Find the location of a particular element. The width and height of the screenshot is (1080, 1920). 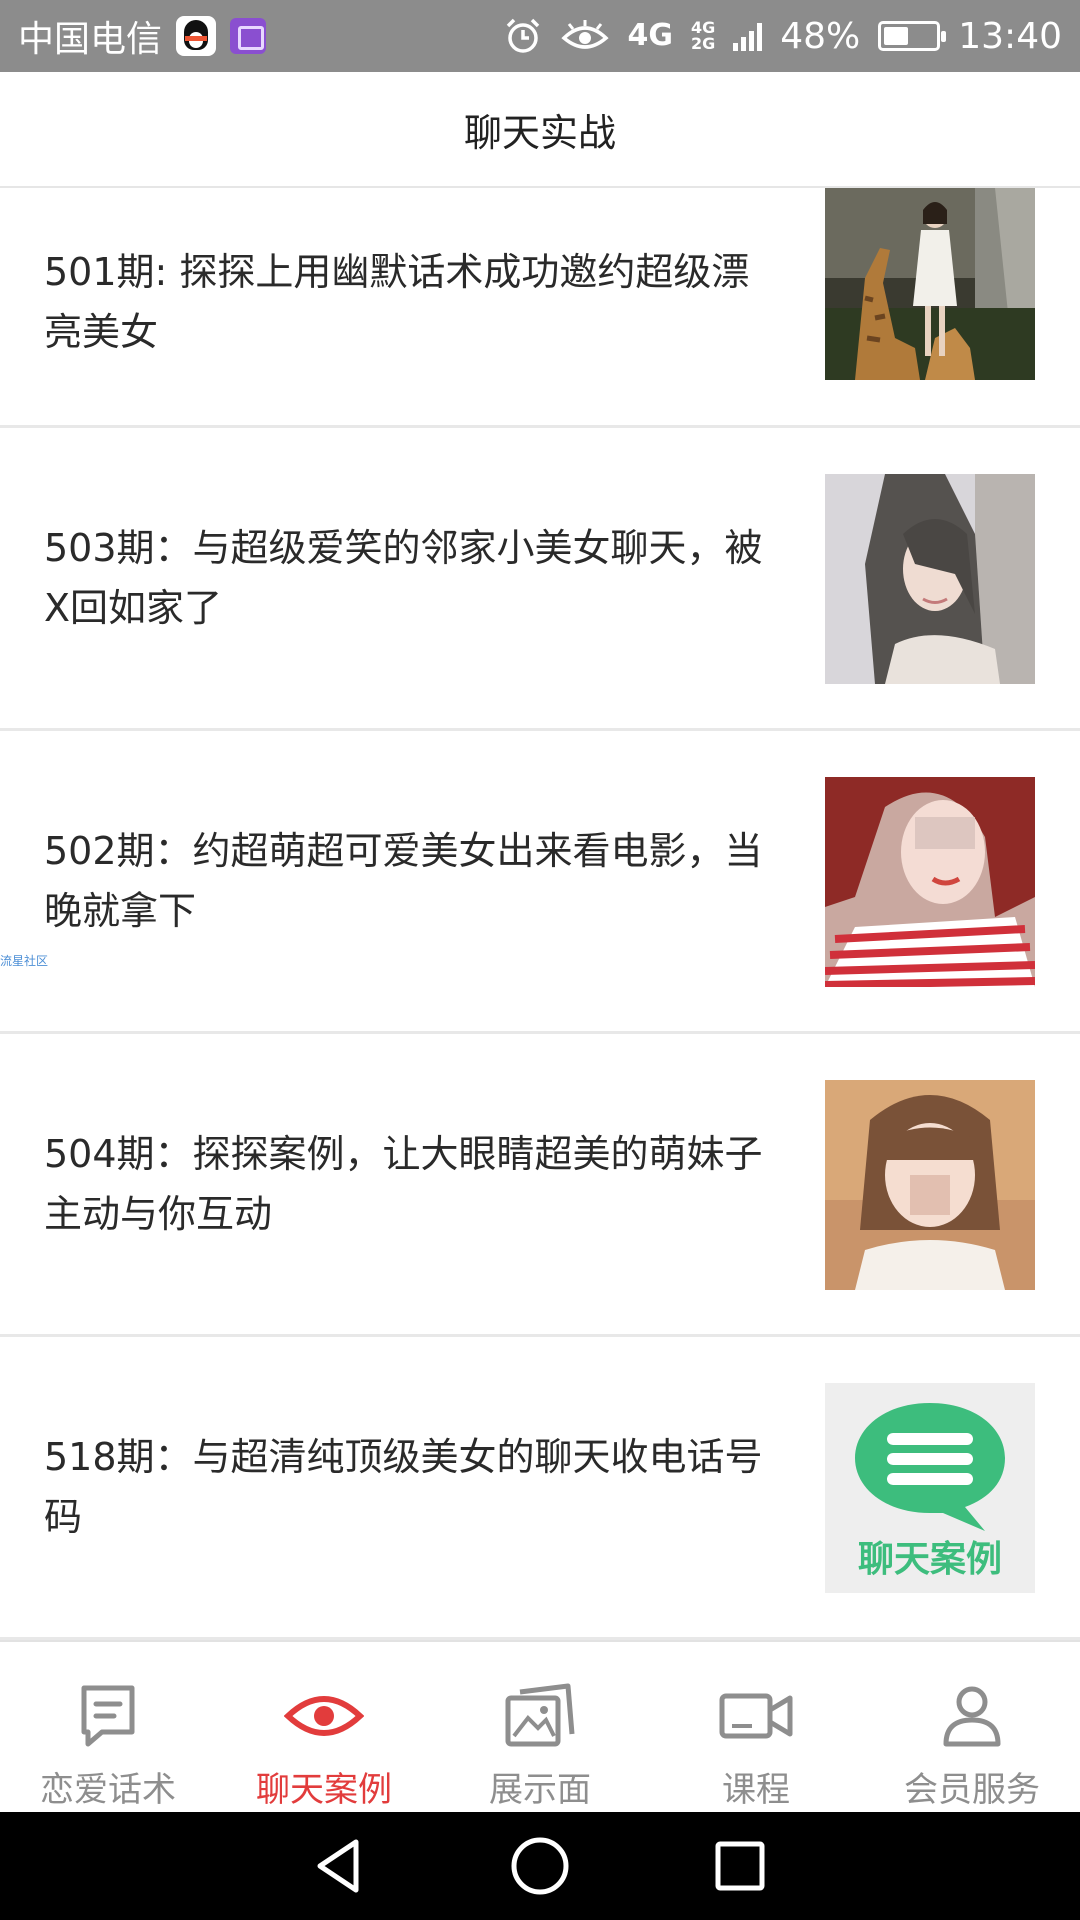

bottom-nav: 恋爱话术 聊天案例 展示面 课程 会员服务 is located at coordinates (540, 1726).